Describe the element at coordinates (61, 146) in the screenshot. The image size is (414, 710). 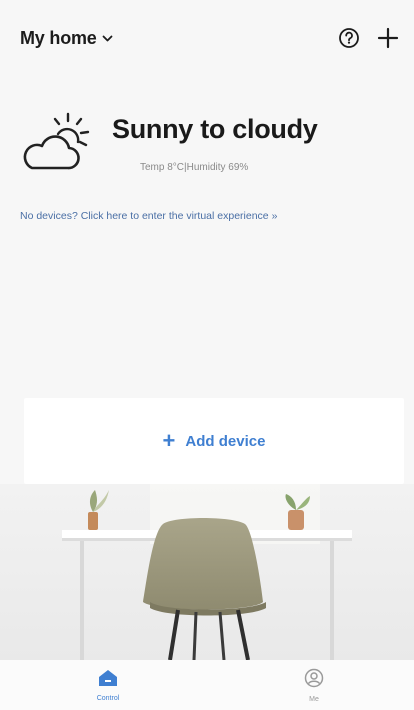
I see `partly-sunny-icon` at that location.